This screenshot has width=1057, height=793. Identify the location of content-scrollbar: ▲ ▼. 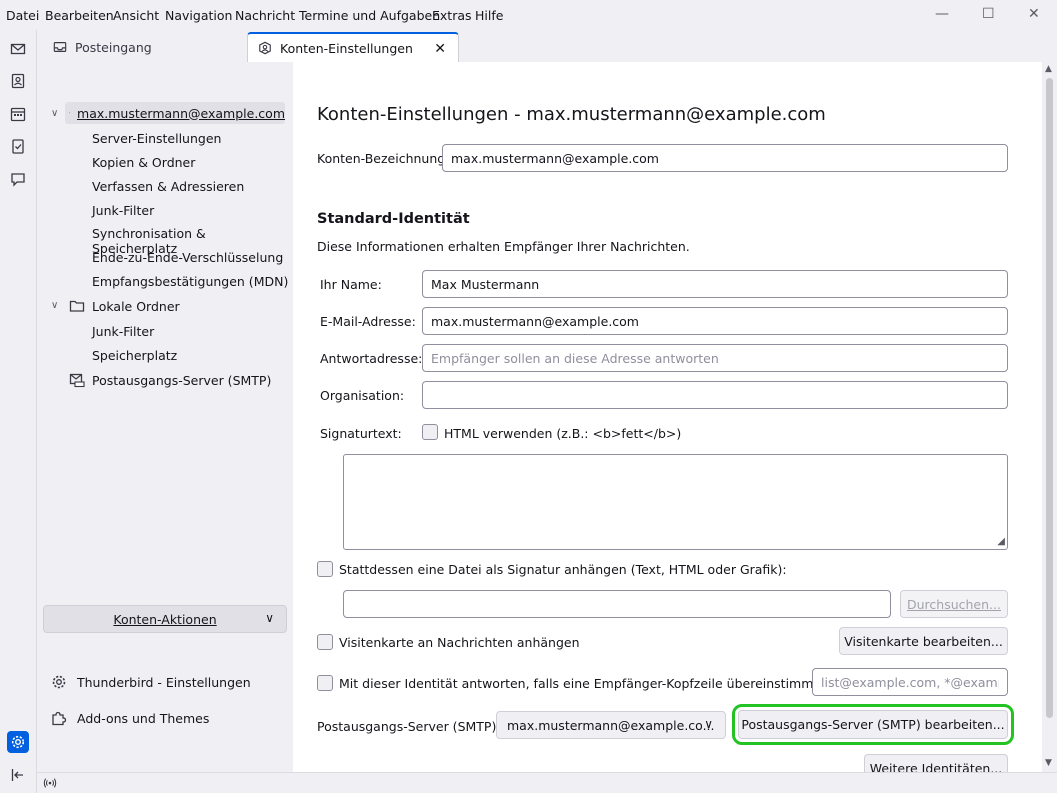
(1049, 417).